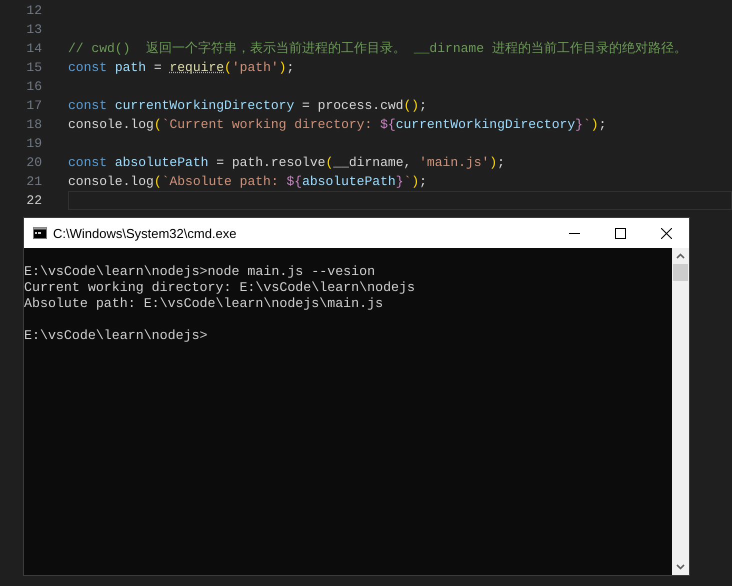 This screenshot has height=586, width=732. What do you see at coordinates (574, 233) in the screenshot?
I see `minimize-icon` at bounding box center [574, 233].